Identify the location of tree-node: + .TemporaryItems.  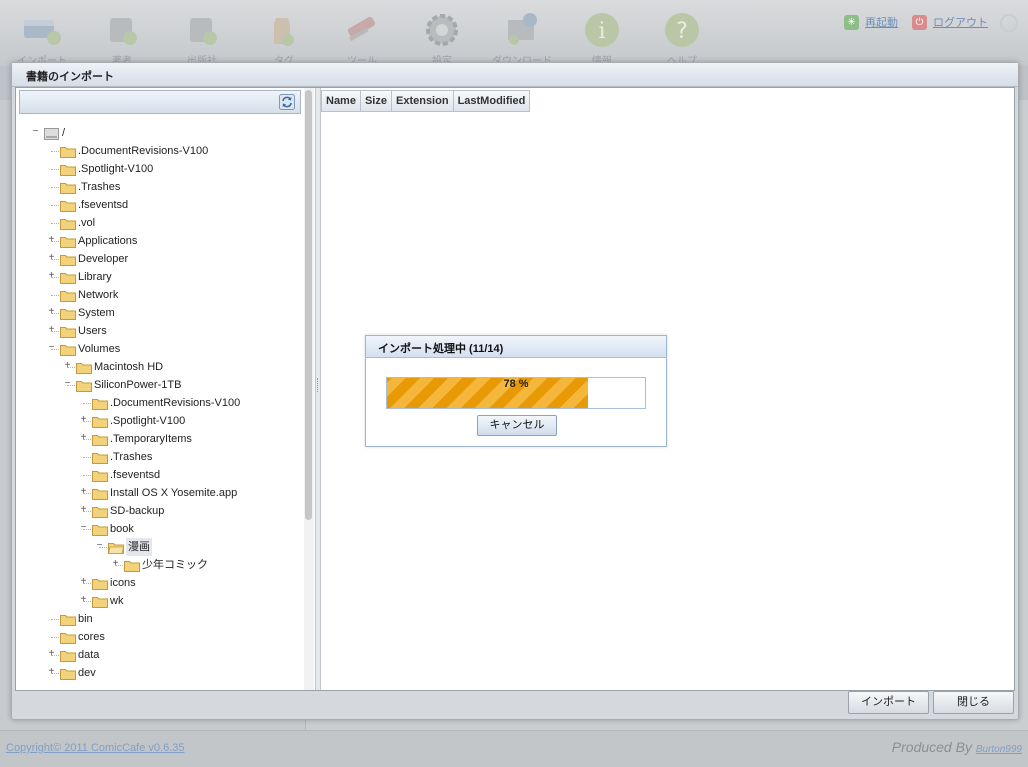
(161, 439).